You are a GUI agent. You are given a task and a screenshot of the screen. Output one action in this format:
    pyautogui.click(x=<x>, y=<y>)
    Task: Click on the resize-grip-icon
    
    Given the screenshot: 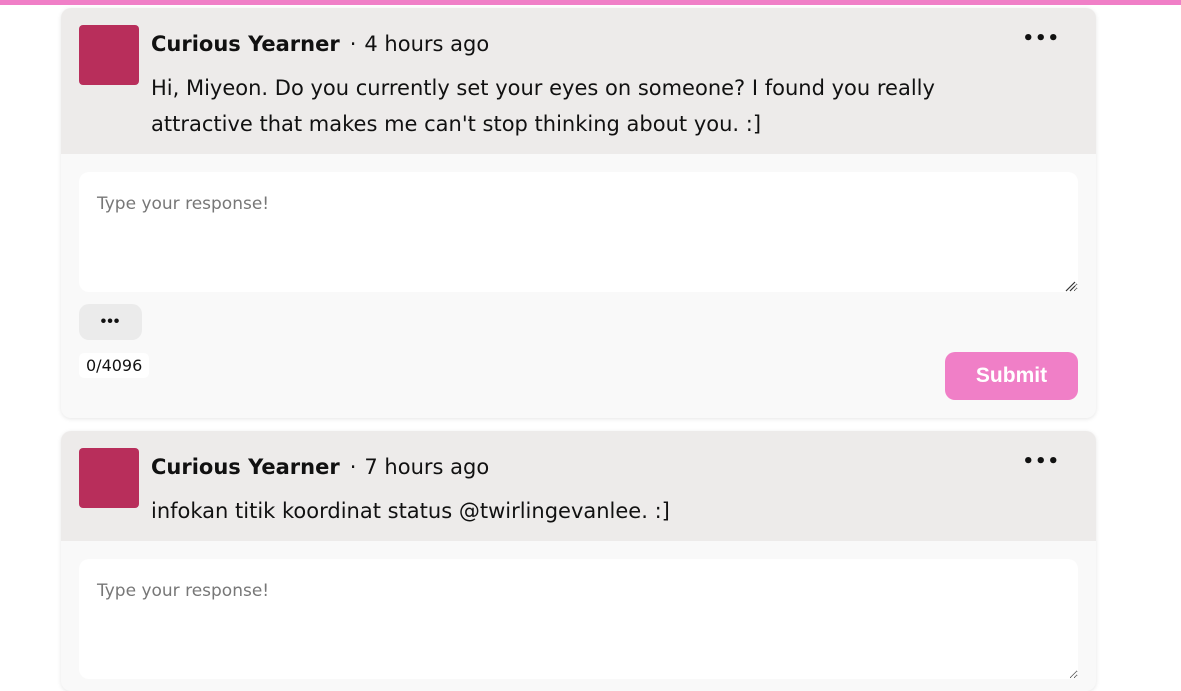 What is the action you would take?
    pyautogui.click(x=1070, y=286)
    